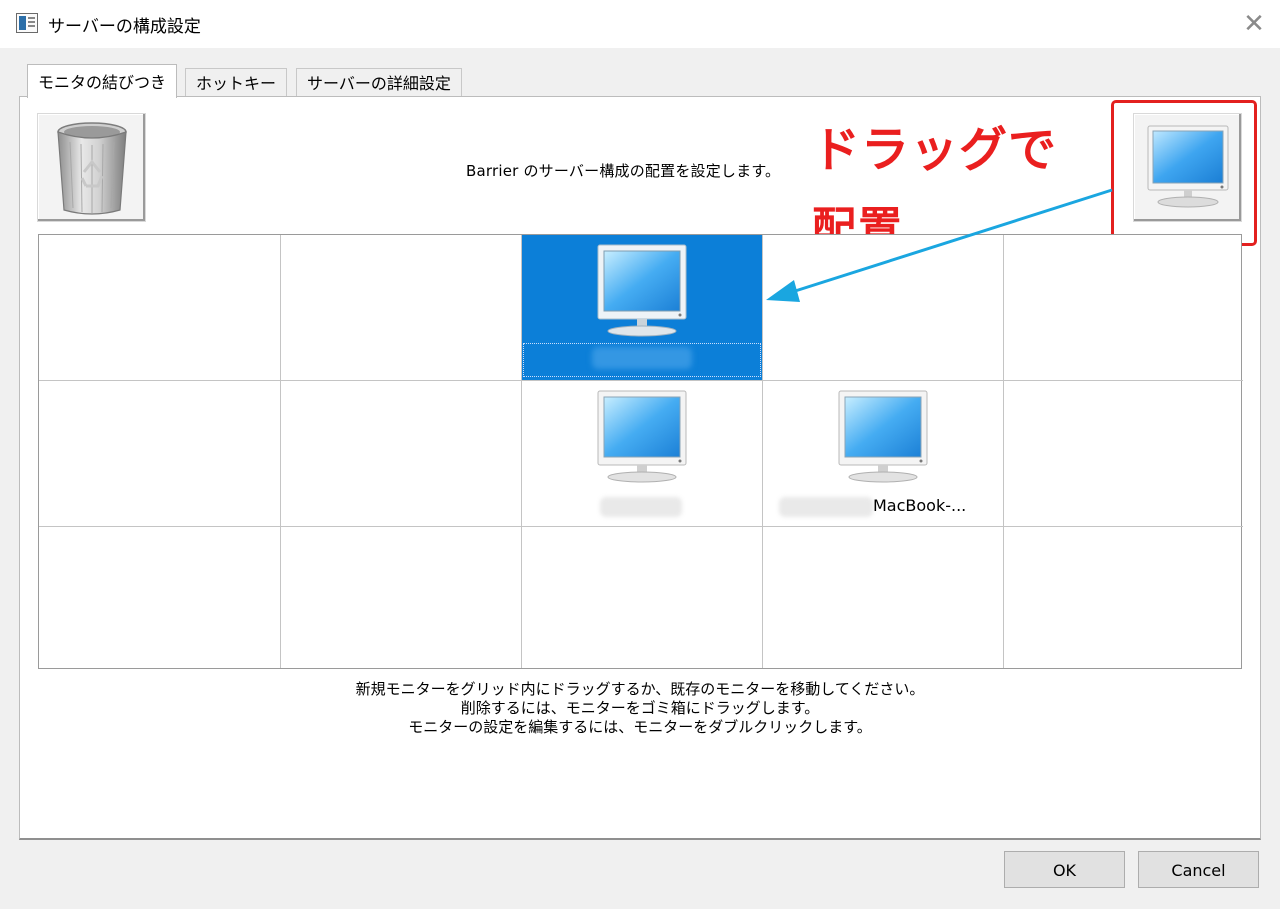 This screenshot has height=909, width=1280. I want to click on trash-drop-target, so click(91, 167).